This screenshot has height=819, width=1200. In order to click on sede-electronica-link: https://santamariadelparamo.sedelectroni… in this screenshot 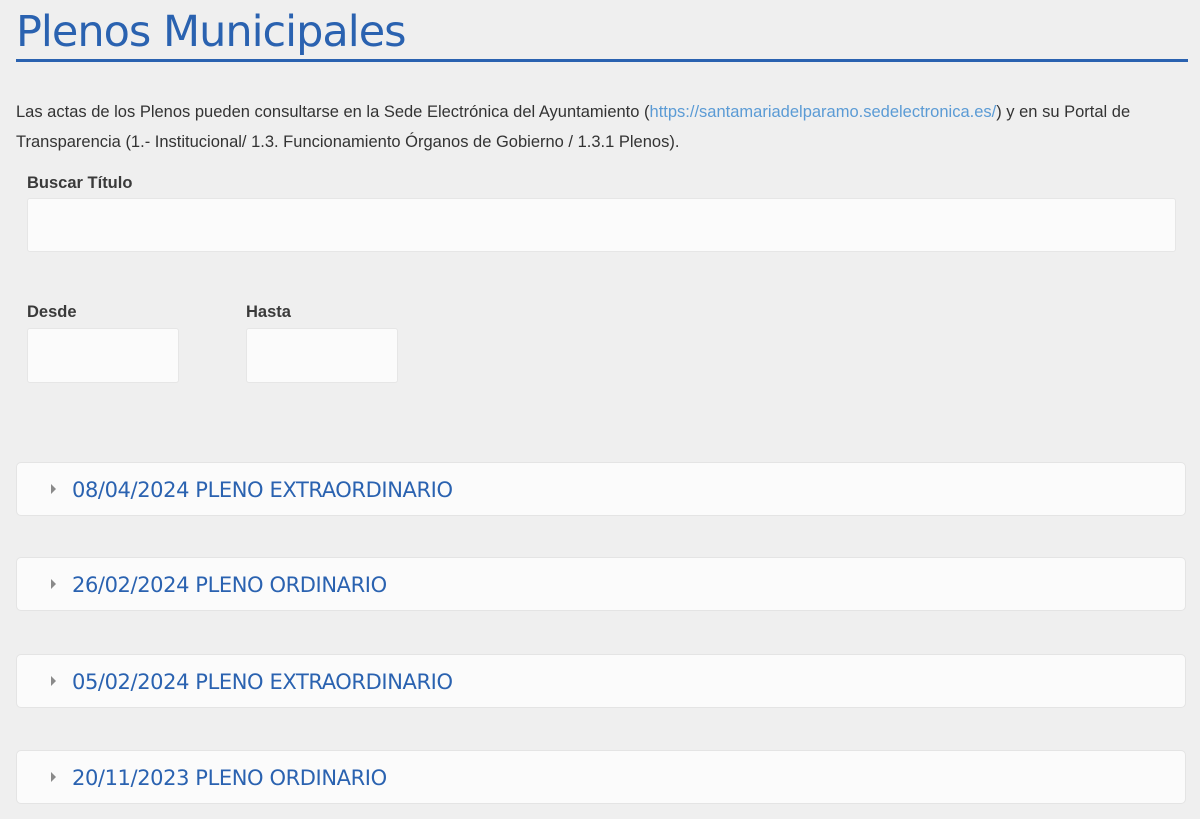, I will do `click(823, 112)`.